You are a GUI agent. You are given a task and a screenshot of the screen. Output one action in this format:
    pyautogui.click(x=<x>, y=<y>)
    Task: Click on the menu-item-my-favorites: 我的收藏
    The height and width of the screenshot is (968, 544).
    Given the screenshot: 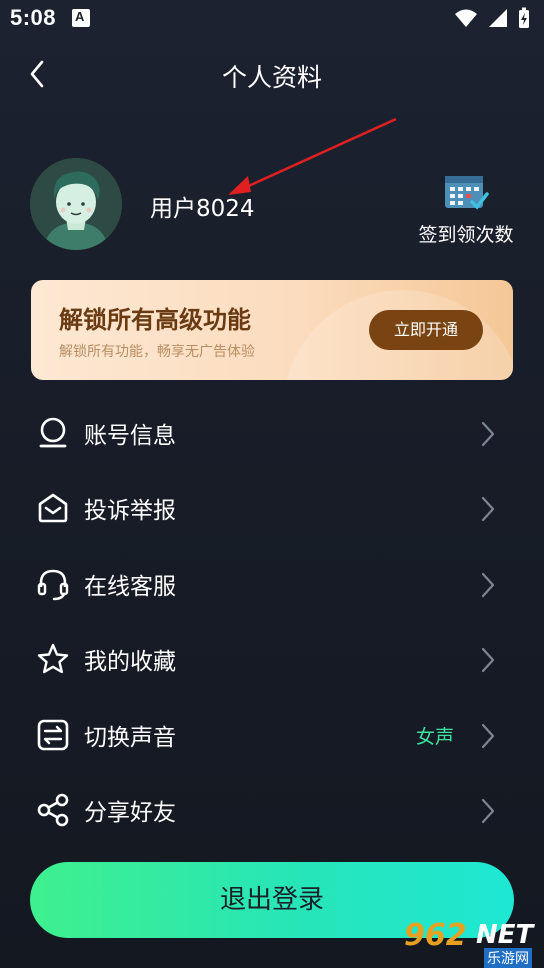 What is the action you would take?
    pyautogui.click(x=272, y=659)
    